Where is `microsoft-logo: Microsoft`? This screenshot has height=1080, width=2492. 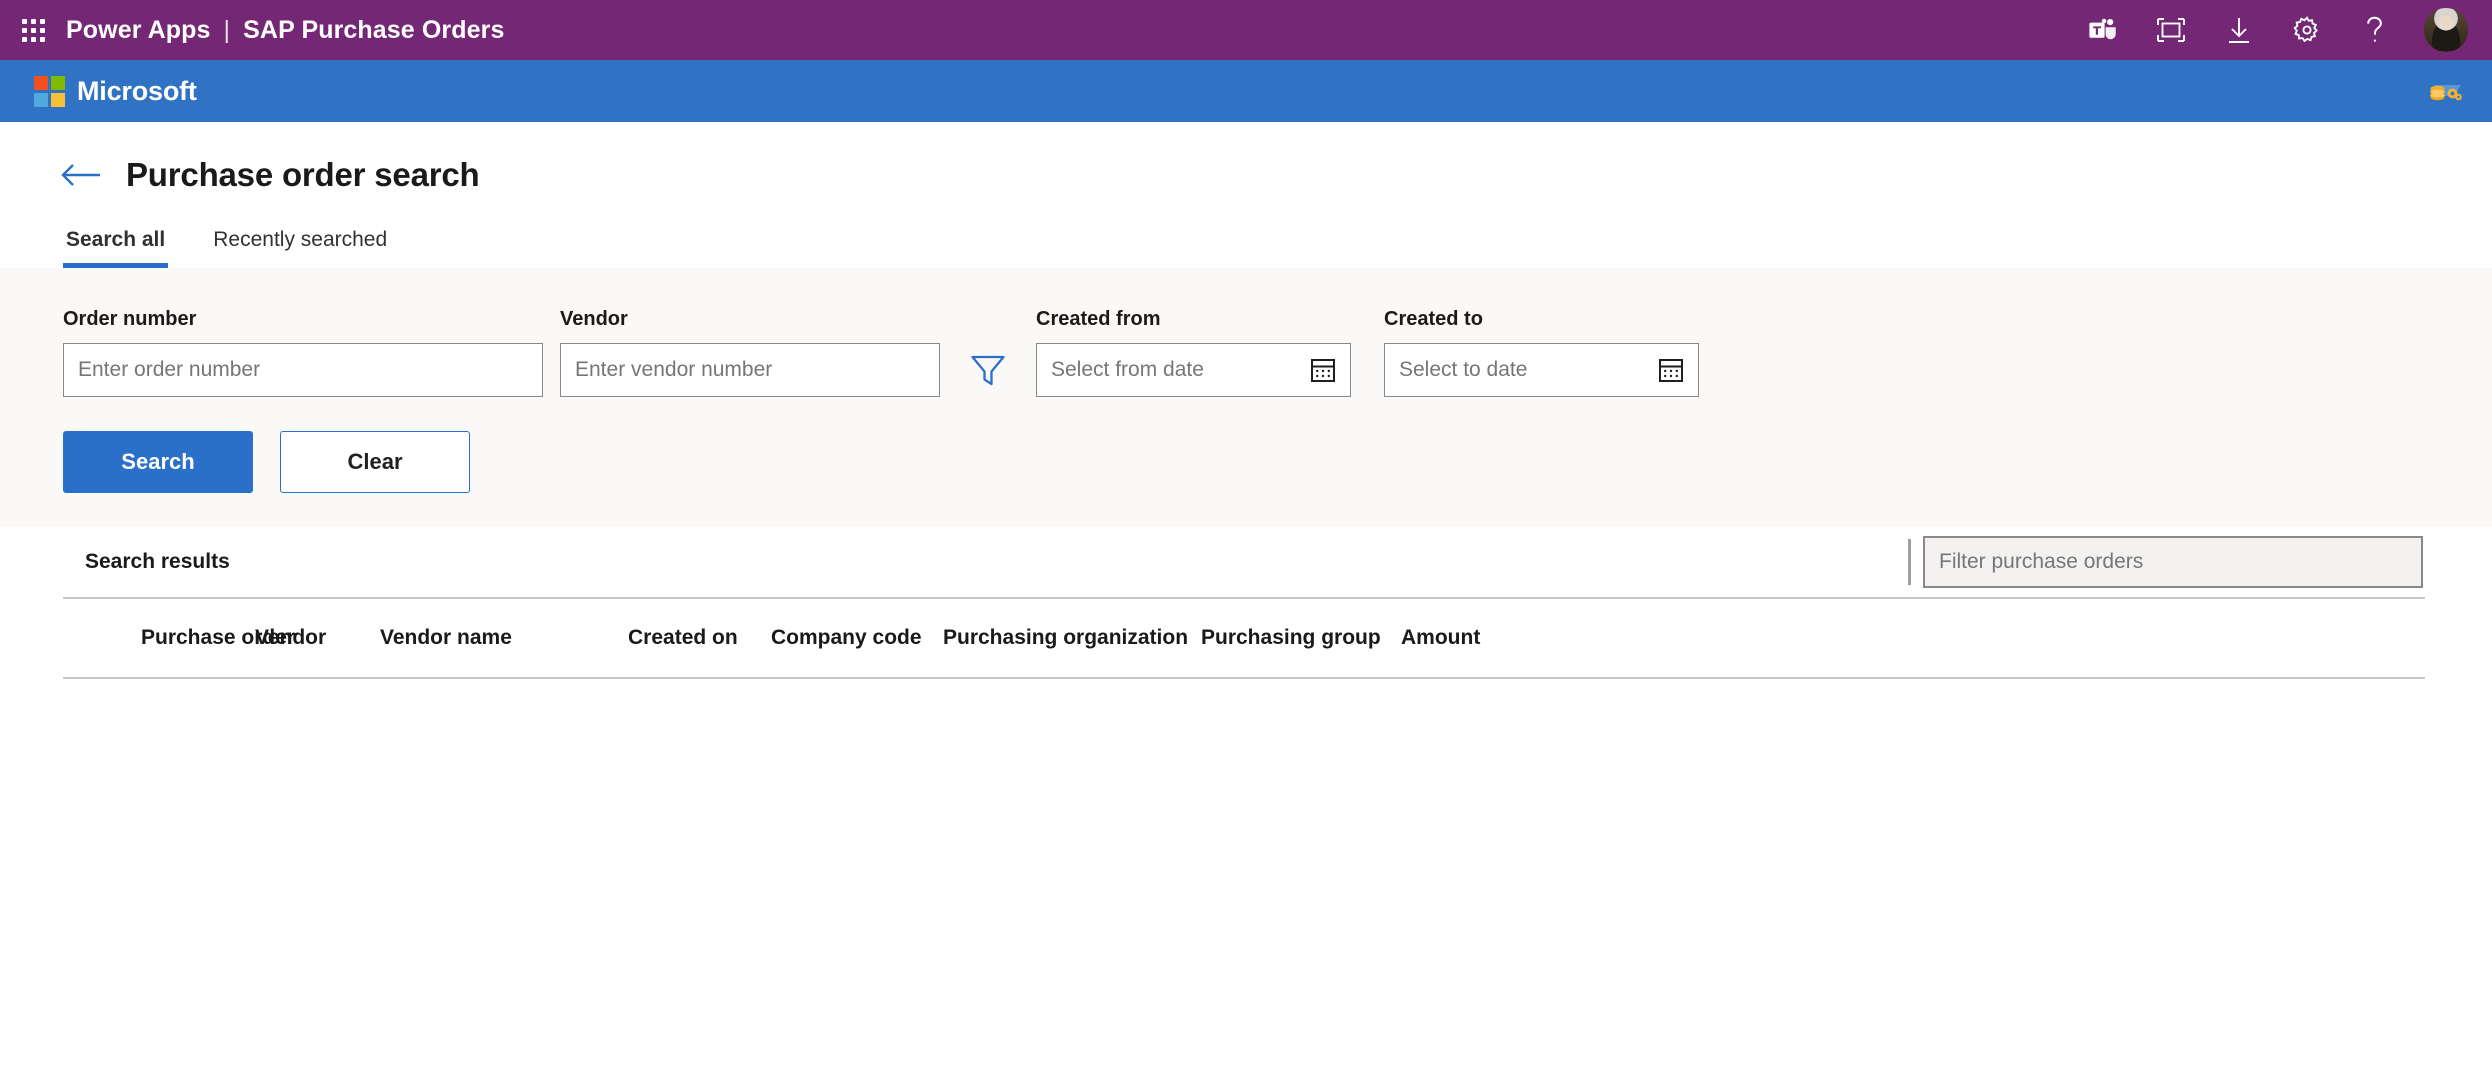 microsoft-logo: Microsoft is located at coordinates (115, 91).